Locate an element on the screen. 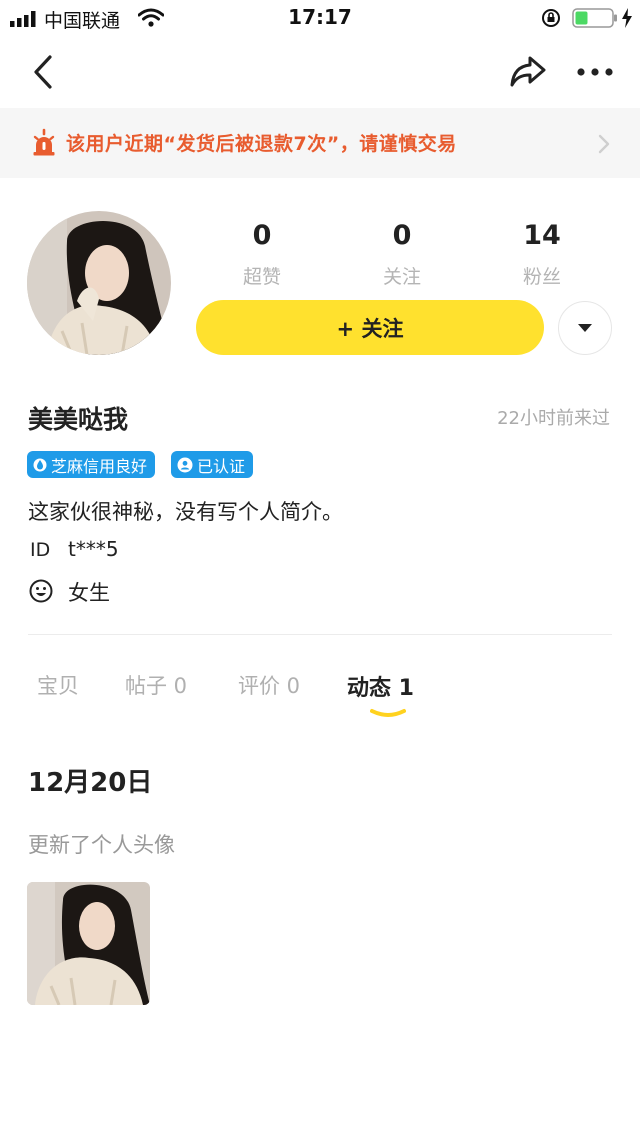  verified-badge: 已认证 is located at coordinates (212, 464).